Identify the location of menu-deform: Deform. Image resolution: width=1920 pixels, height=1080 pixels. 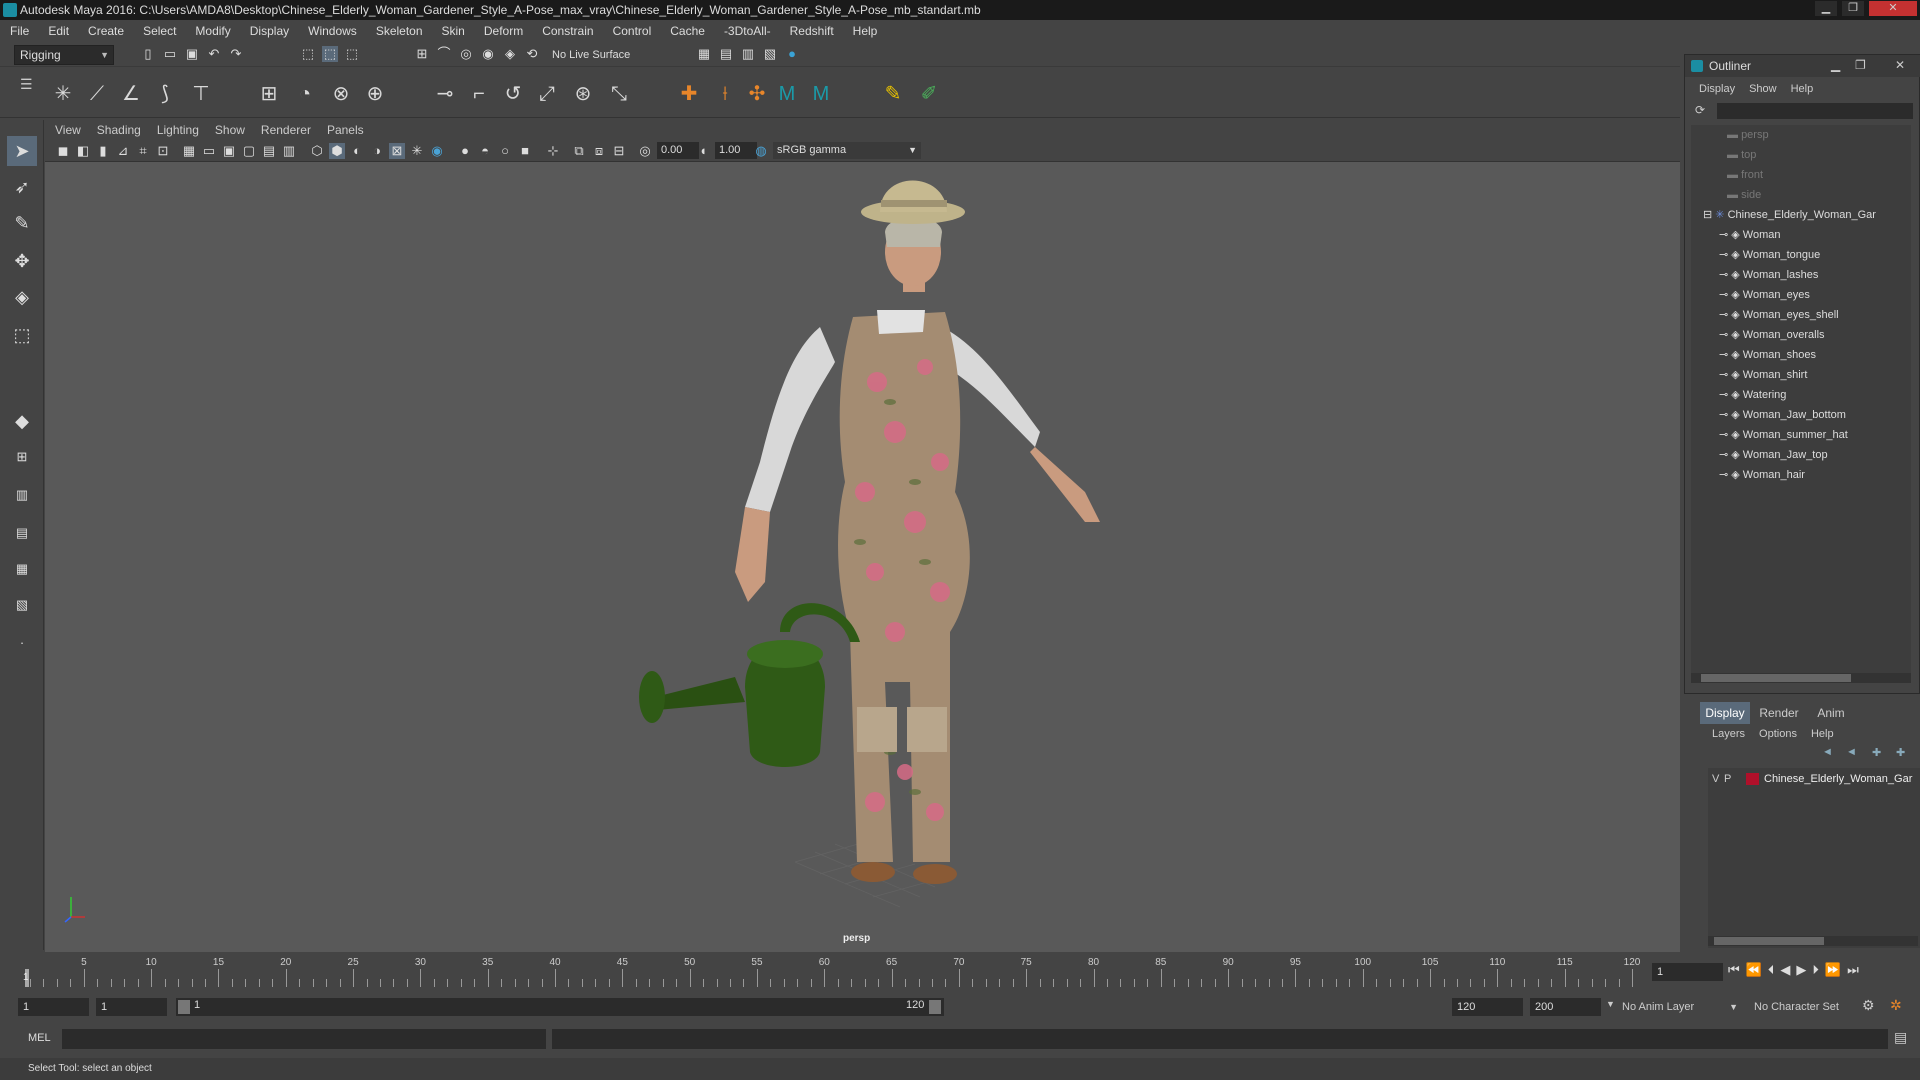
(503, 31).